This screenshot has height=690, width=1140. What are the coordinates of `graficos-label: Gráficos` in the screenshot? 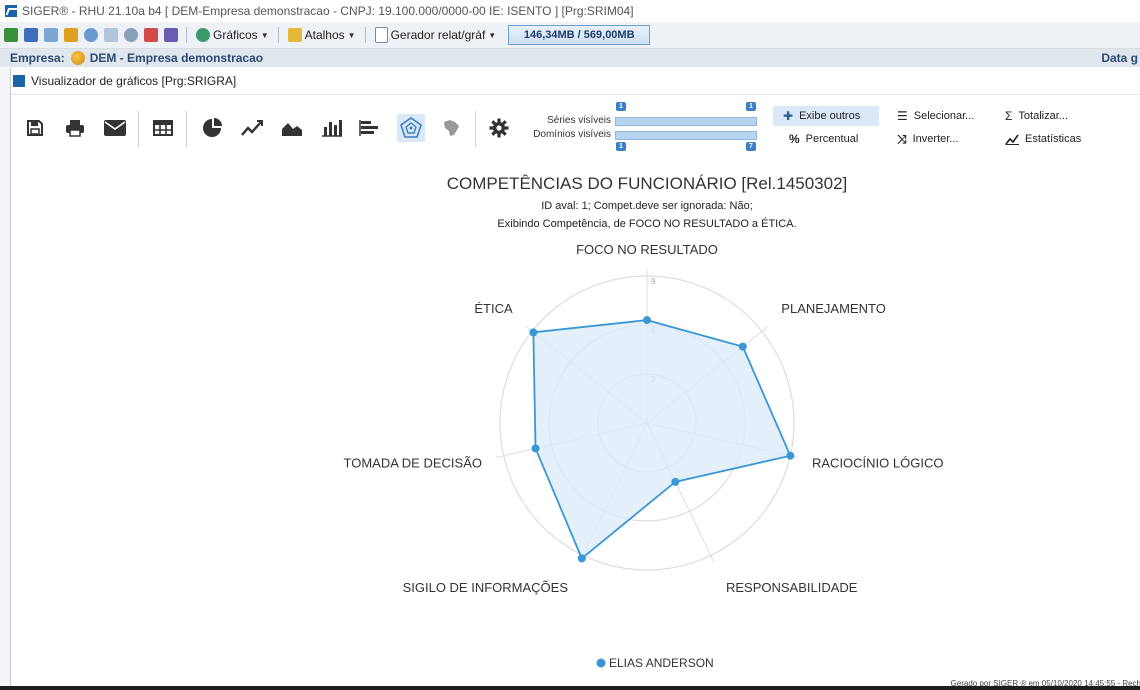 It's located at (235, 35).